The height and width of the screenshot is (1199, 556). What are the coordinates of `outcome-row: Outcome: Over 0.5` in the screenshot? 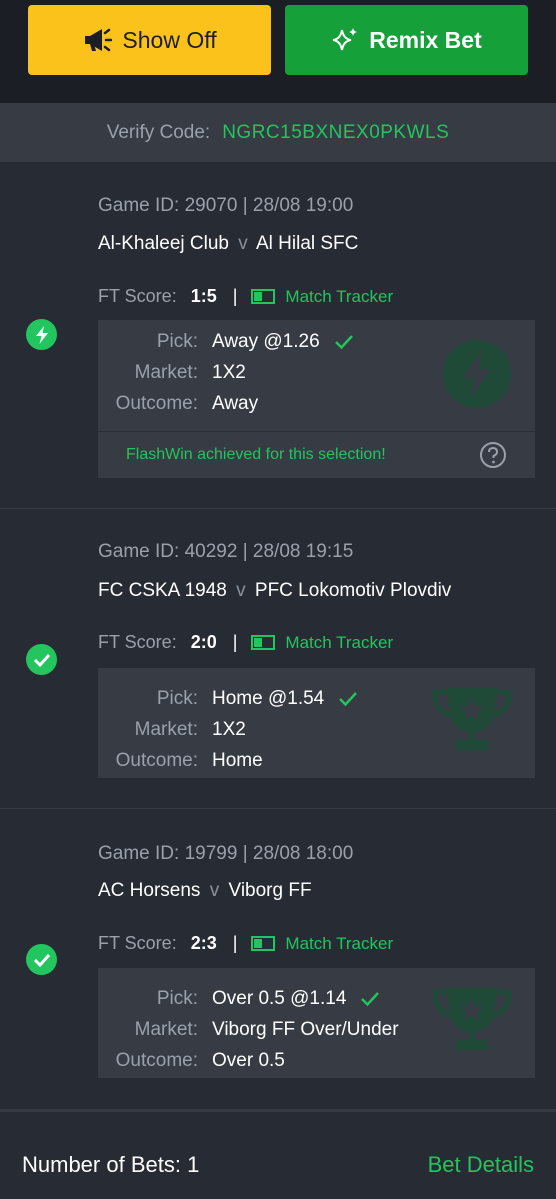 It's located at (248, 1063).